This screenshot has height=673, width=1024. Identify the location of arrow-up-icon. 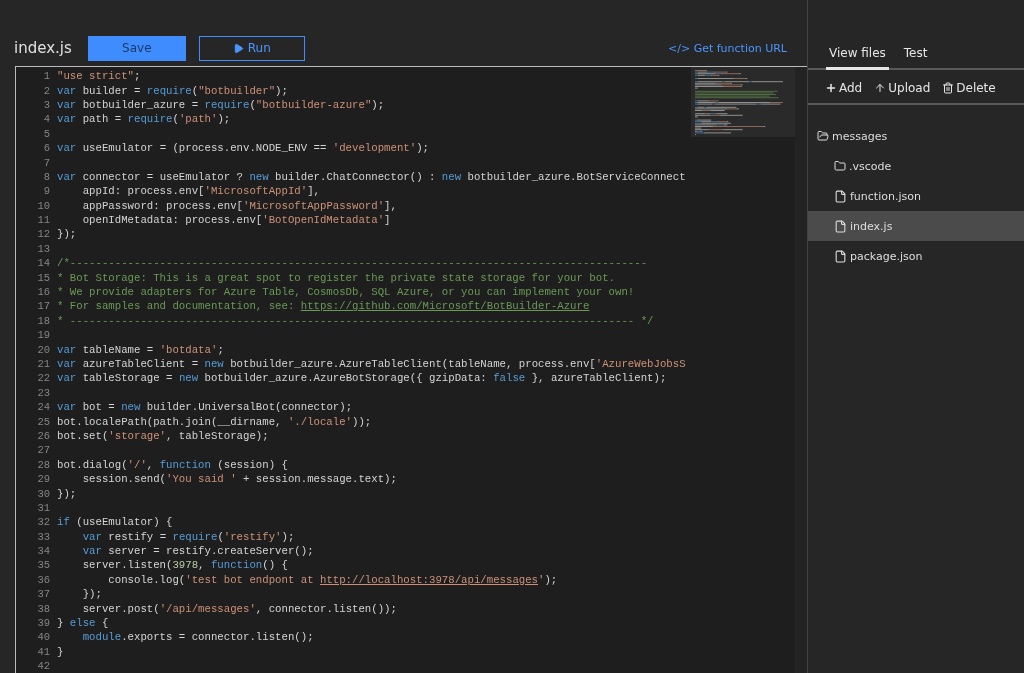
(880, 88).